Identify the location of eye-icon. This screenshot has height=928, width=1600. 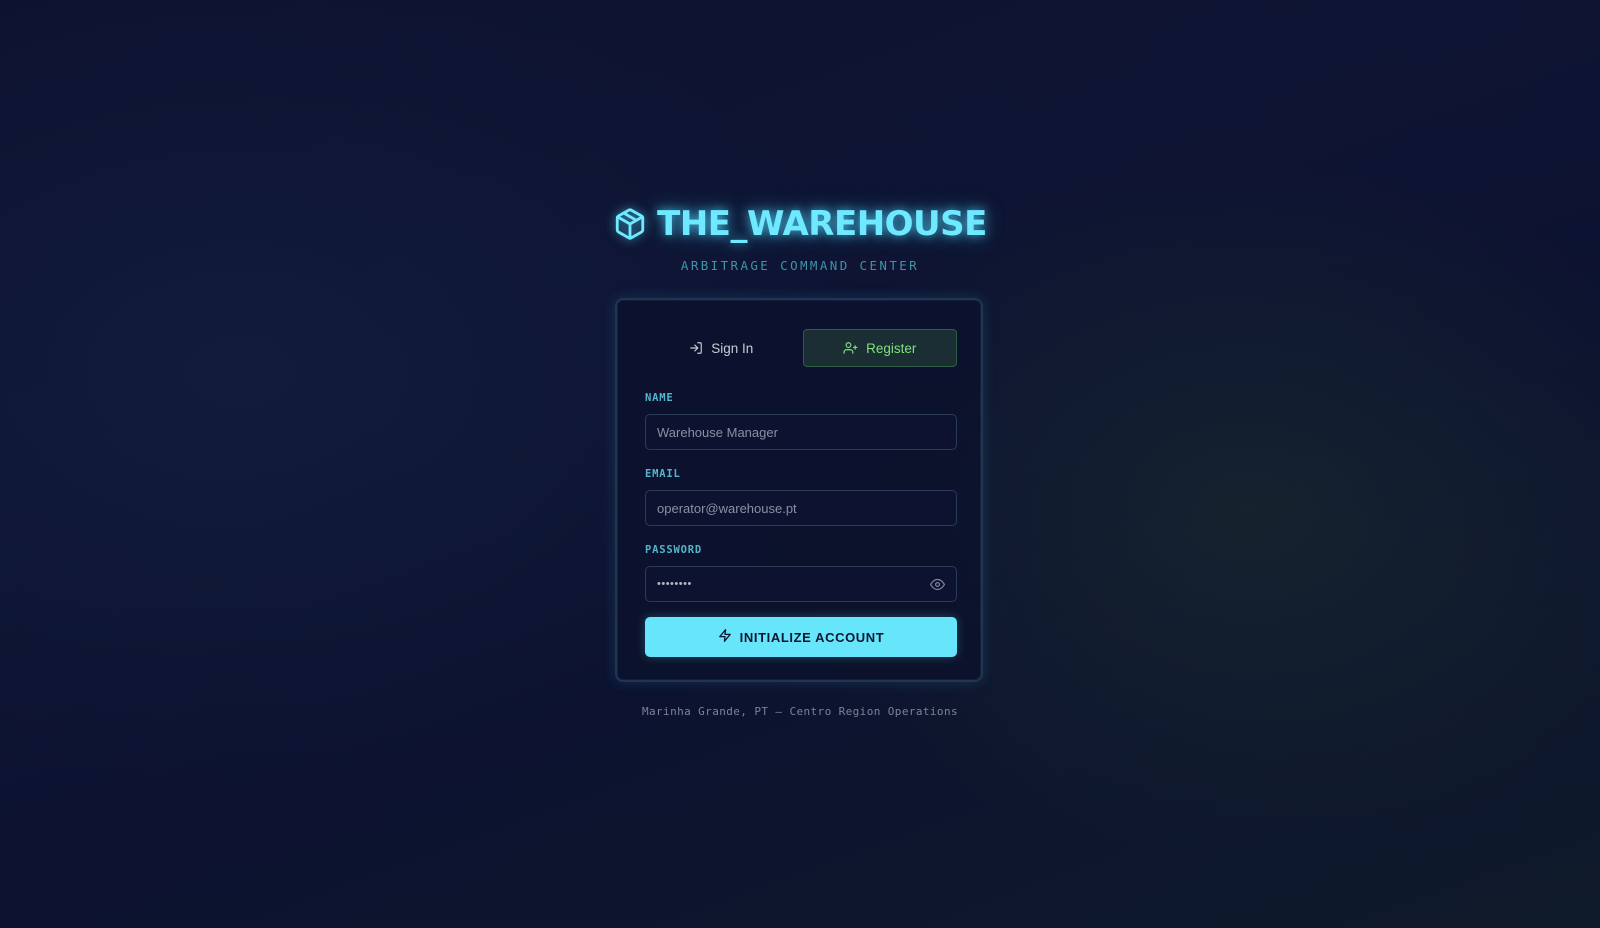
(937, 584).